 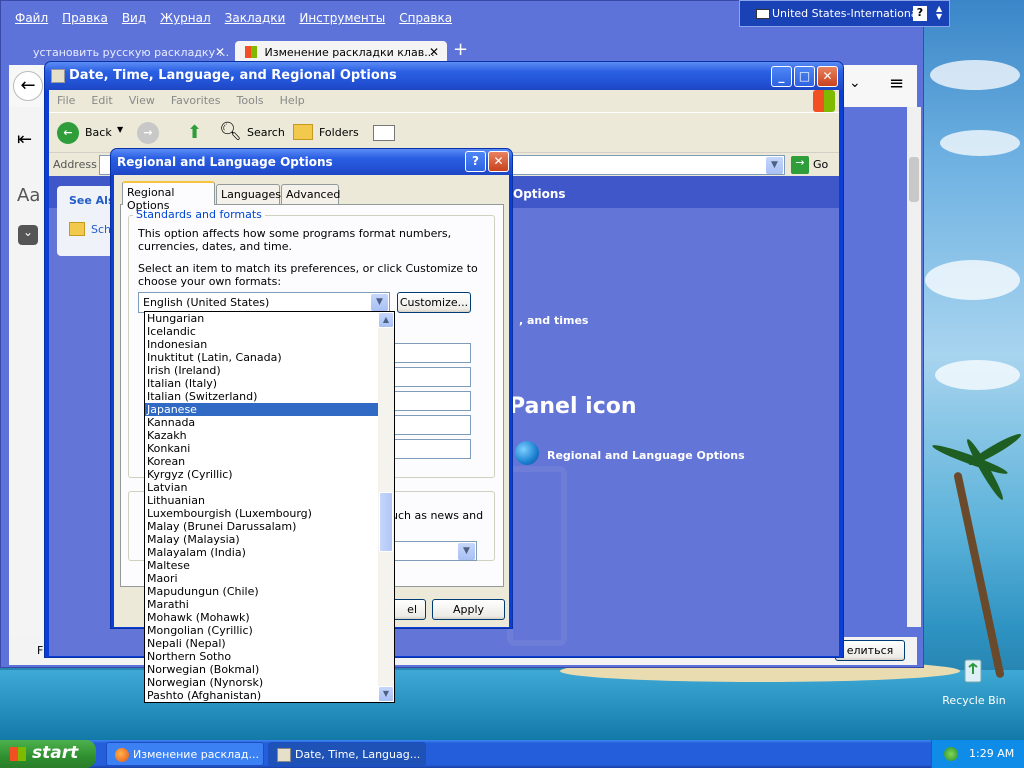 What do you see at coordinates (148, 133) in the screenshot?
I see `forward-icon: →` at bounding box center [148, 133].